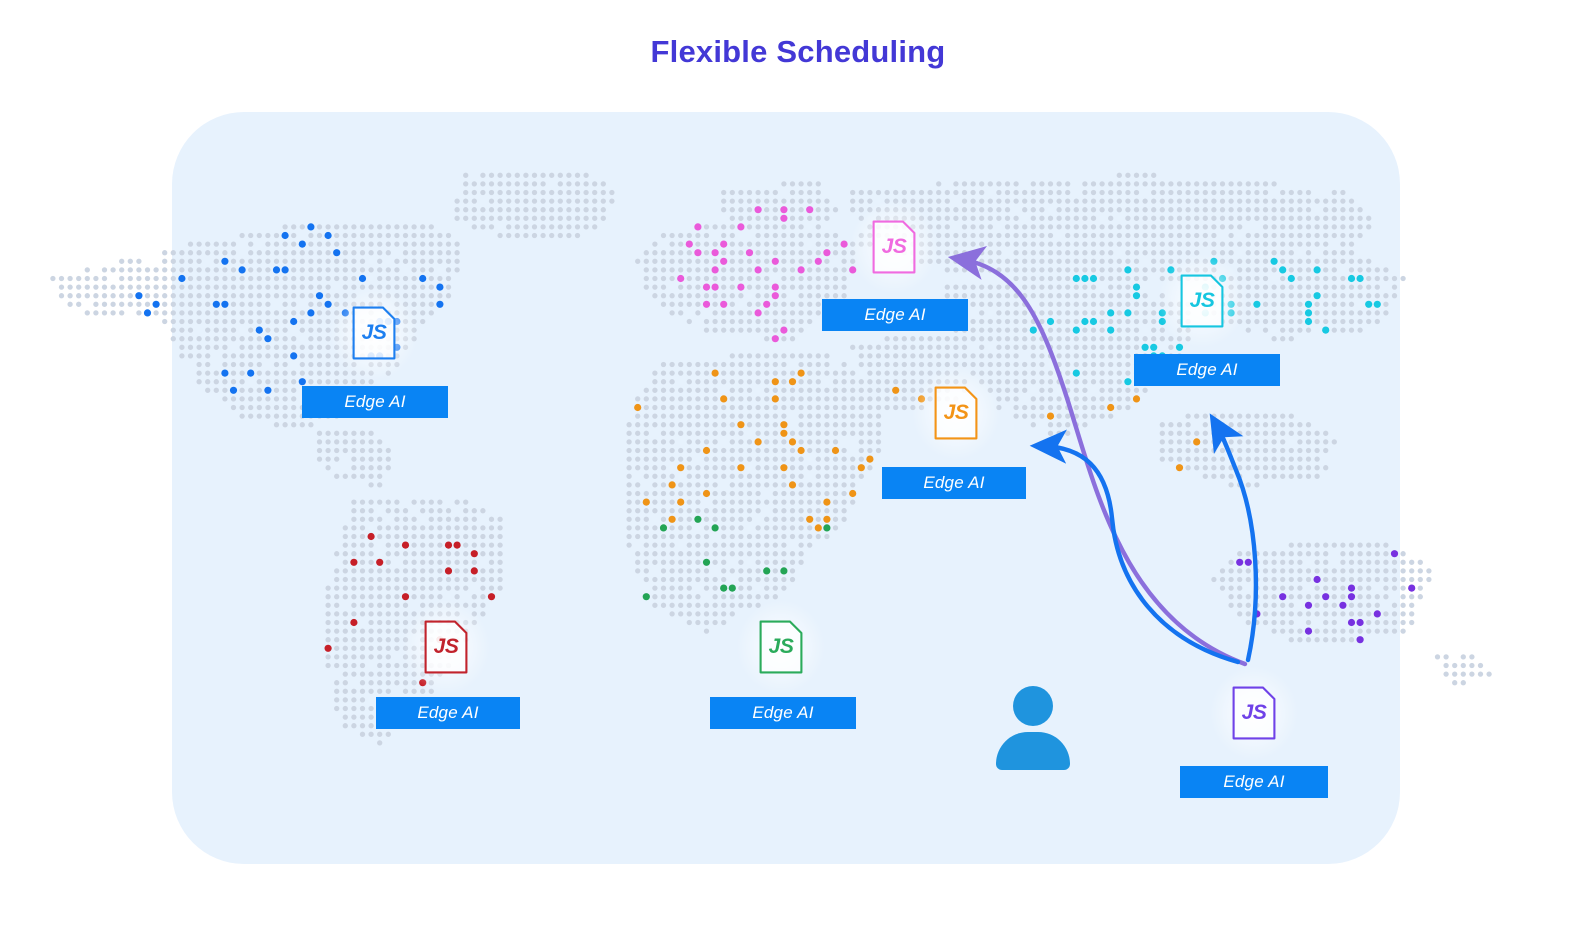  I want to click on js-file-icon-north-america: JS, so click(374, 333).